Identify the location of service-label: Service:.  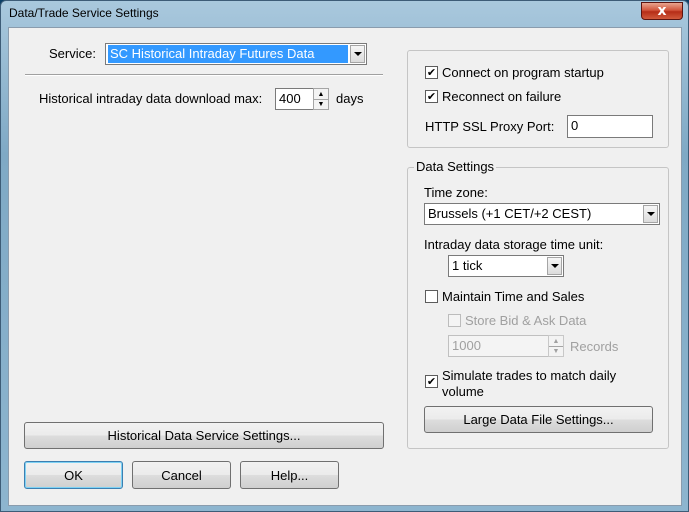
(72, 53).